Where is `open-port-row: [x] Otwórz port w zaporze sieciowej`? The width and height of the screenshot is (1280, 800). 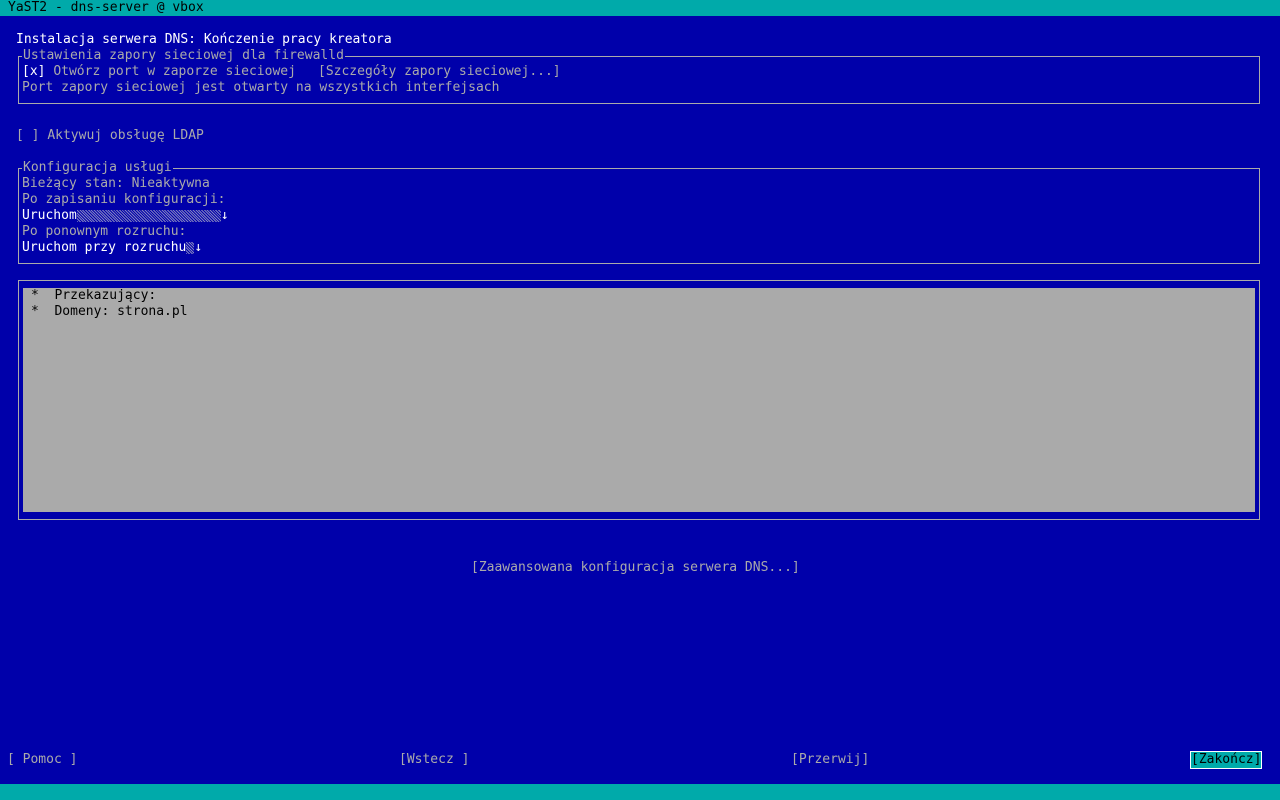 open-port-row: [x] Otwórz port w zaporze sieciowej is located at coordinates (159, 72).